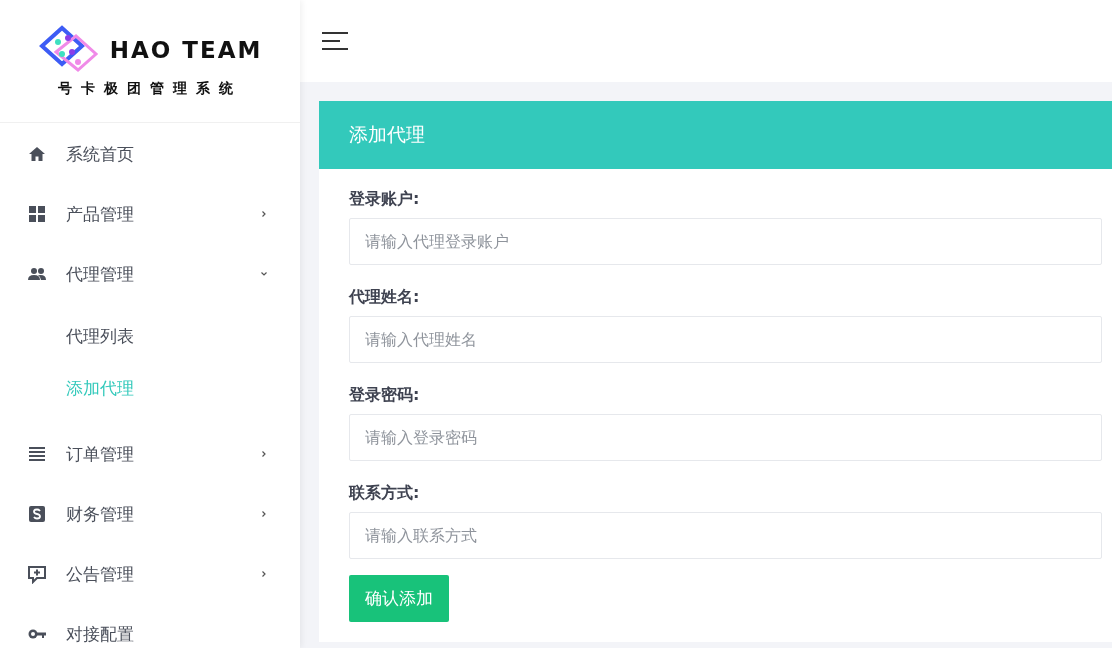  What do you see at coordinates (385, 493) in the screenshot?
I see `field-label: 联系方式:` at bounding box center [385, 493].